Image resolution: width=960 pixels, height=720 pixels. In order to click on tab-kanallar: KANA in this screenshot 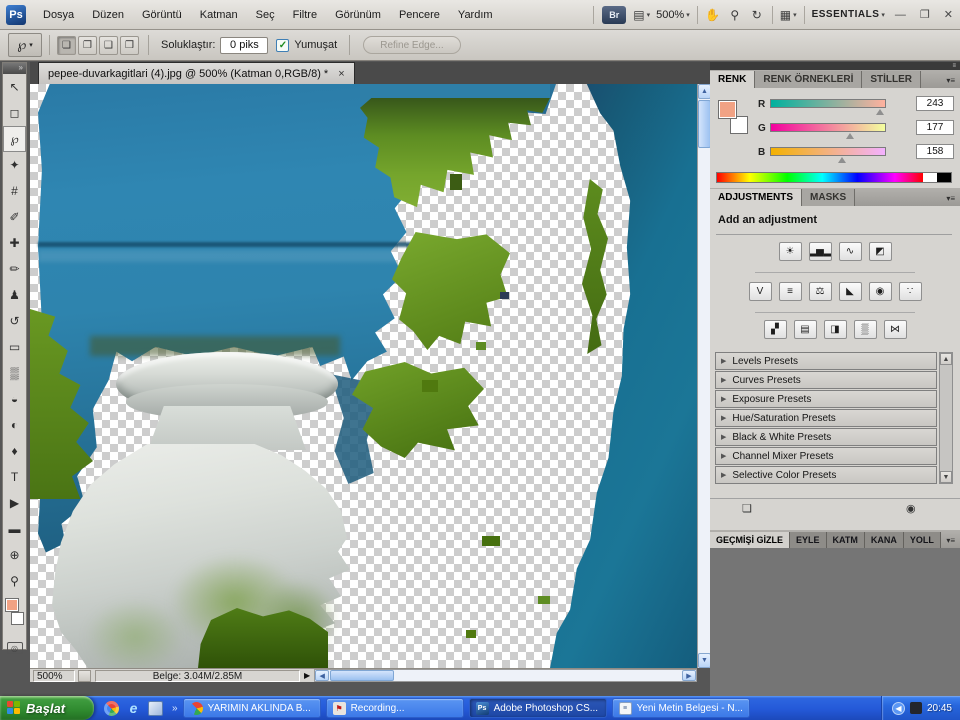, I will do `click(884, 540)`.